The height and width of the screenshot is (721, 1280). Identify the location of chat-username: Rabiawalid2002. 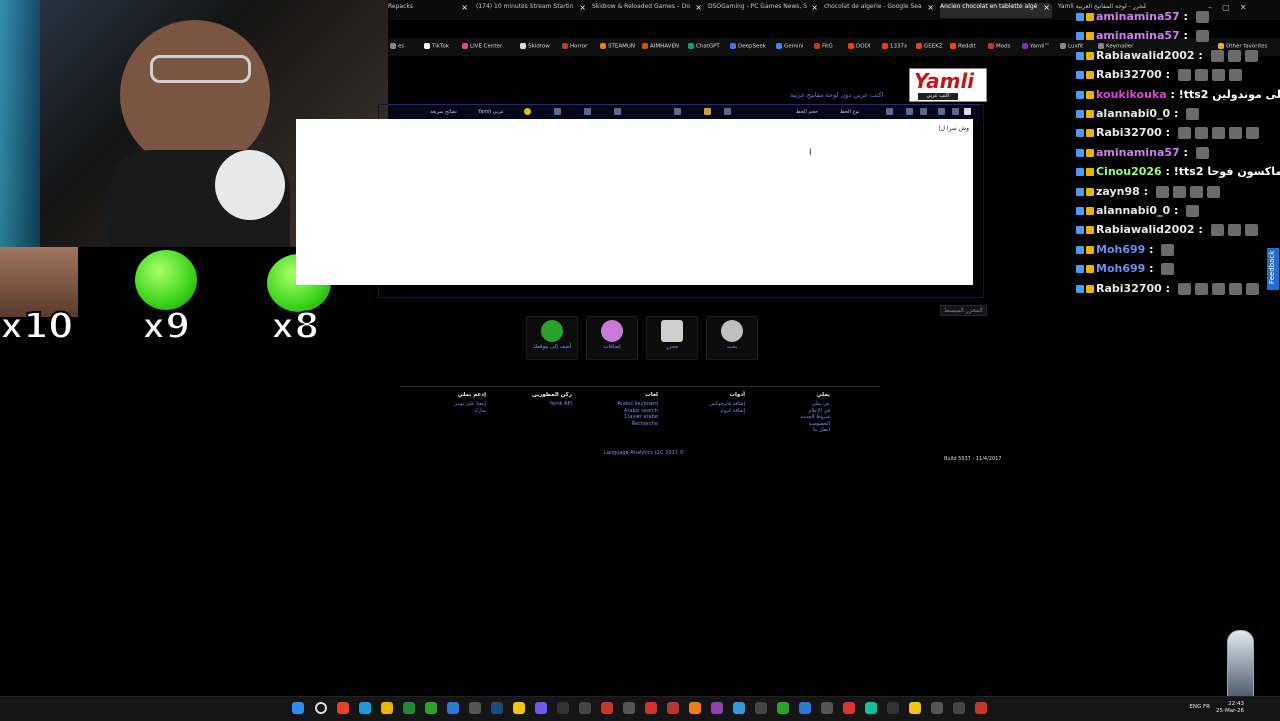
(1145, 55).